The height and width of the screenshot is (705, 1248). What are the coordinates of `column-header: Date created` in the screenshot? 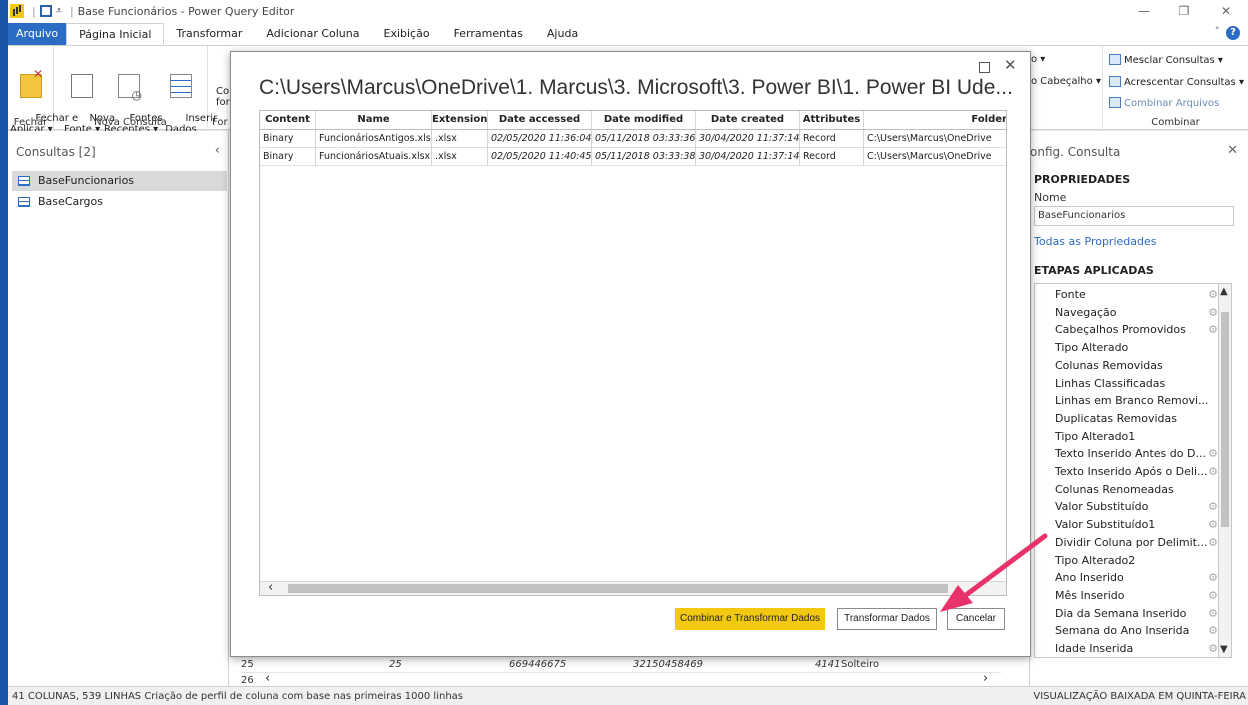 It's located at (748, 120).